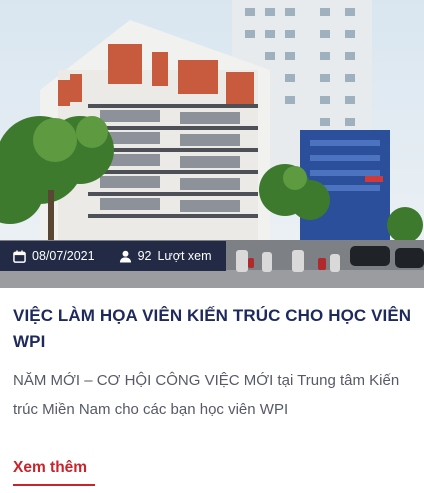 The height and width of the screenshot is (493, 424). Describe the element at coordinates (19, 256) in the screenshot. I see `calendar-icon` at that location.